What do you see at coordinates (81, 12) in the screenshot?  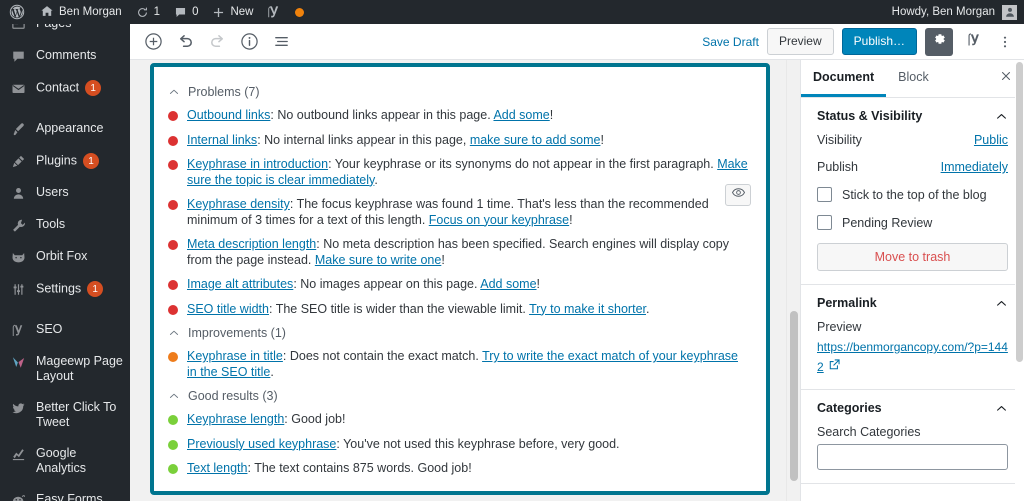 I see `site-name-menu: Ben Morgan` at bounding box center [81, 12].